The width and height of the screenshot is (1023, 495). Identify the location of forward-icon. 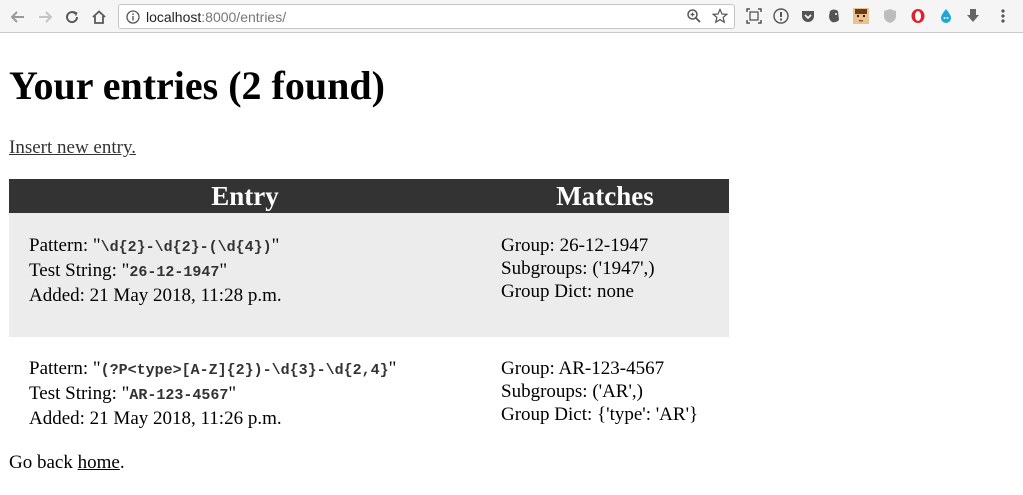
(45, 17).